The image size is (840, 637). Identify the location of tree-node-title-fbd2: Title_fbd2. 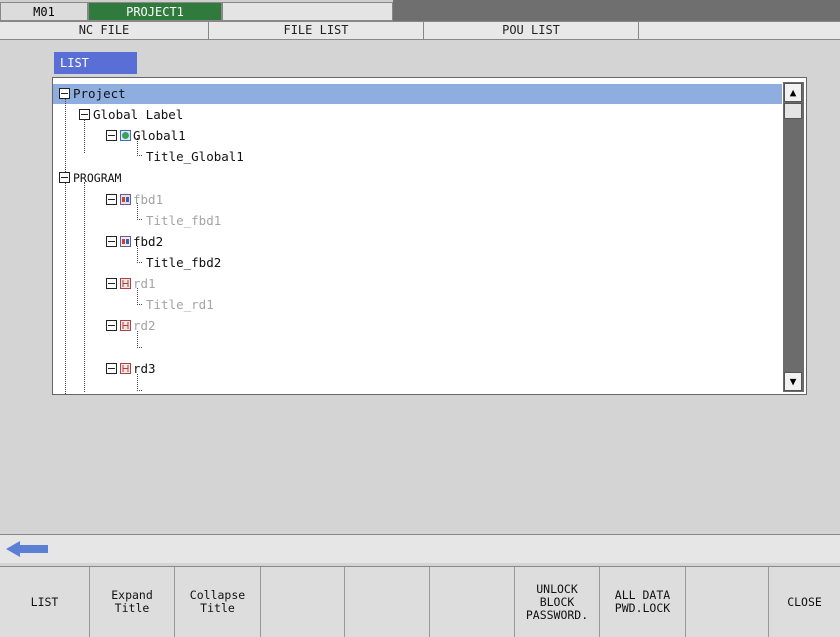
(183, 263).